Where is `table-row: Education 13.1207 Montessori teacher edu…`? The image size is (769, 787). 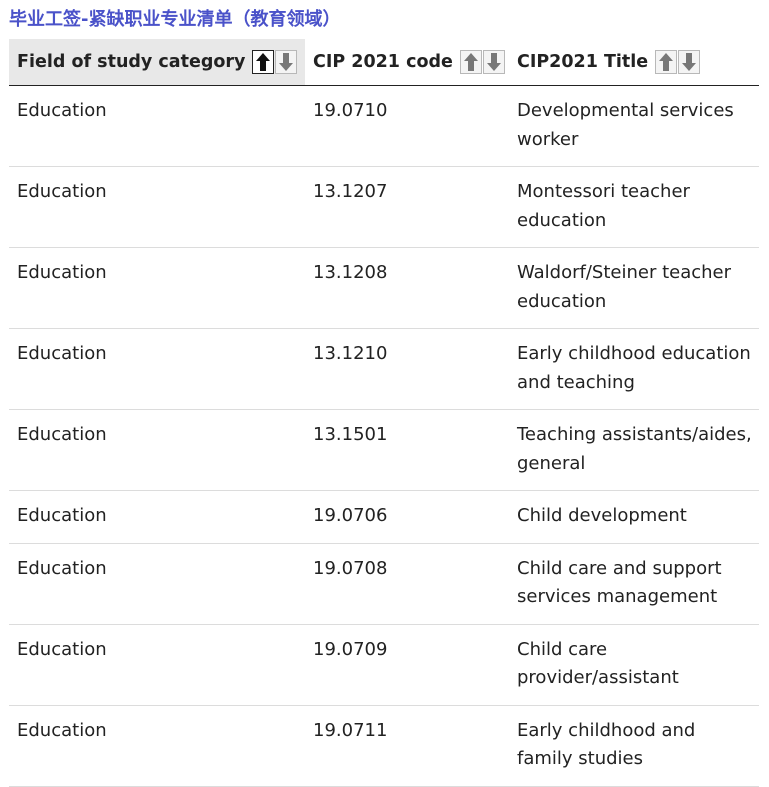
table-row: Education 13.1207 Montessori teacher edu… is located at coordinates (384, 207).